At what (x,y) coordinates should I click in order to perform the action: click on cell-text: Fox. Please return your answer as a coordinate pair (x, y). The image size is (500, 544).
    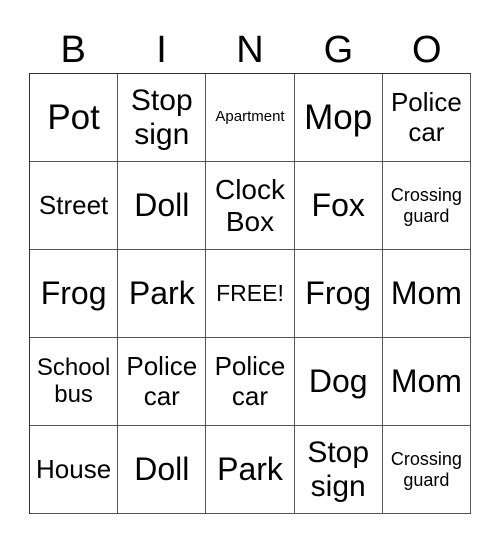
    Looking at the image, I should click on (338, 204).